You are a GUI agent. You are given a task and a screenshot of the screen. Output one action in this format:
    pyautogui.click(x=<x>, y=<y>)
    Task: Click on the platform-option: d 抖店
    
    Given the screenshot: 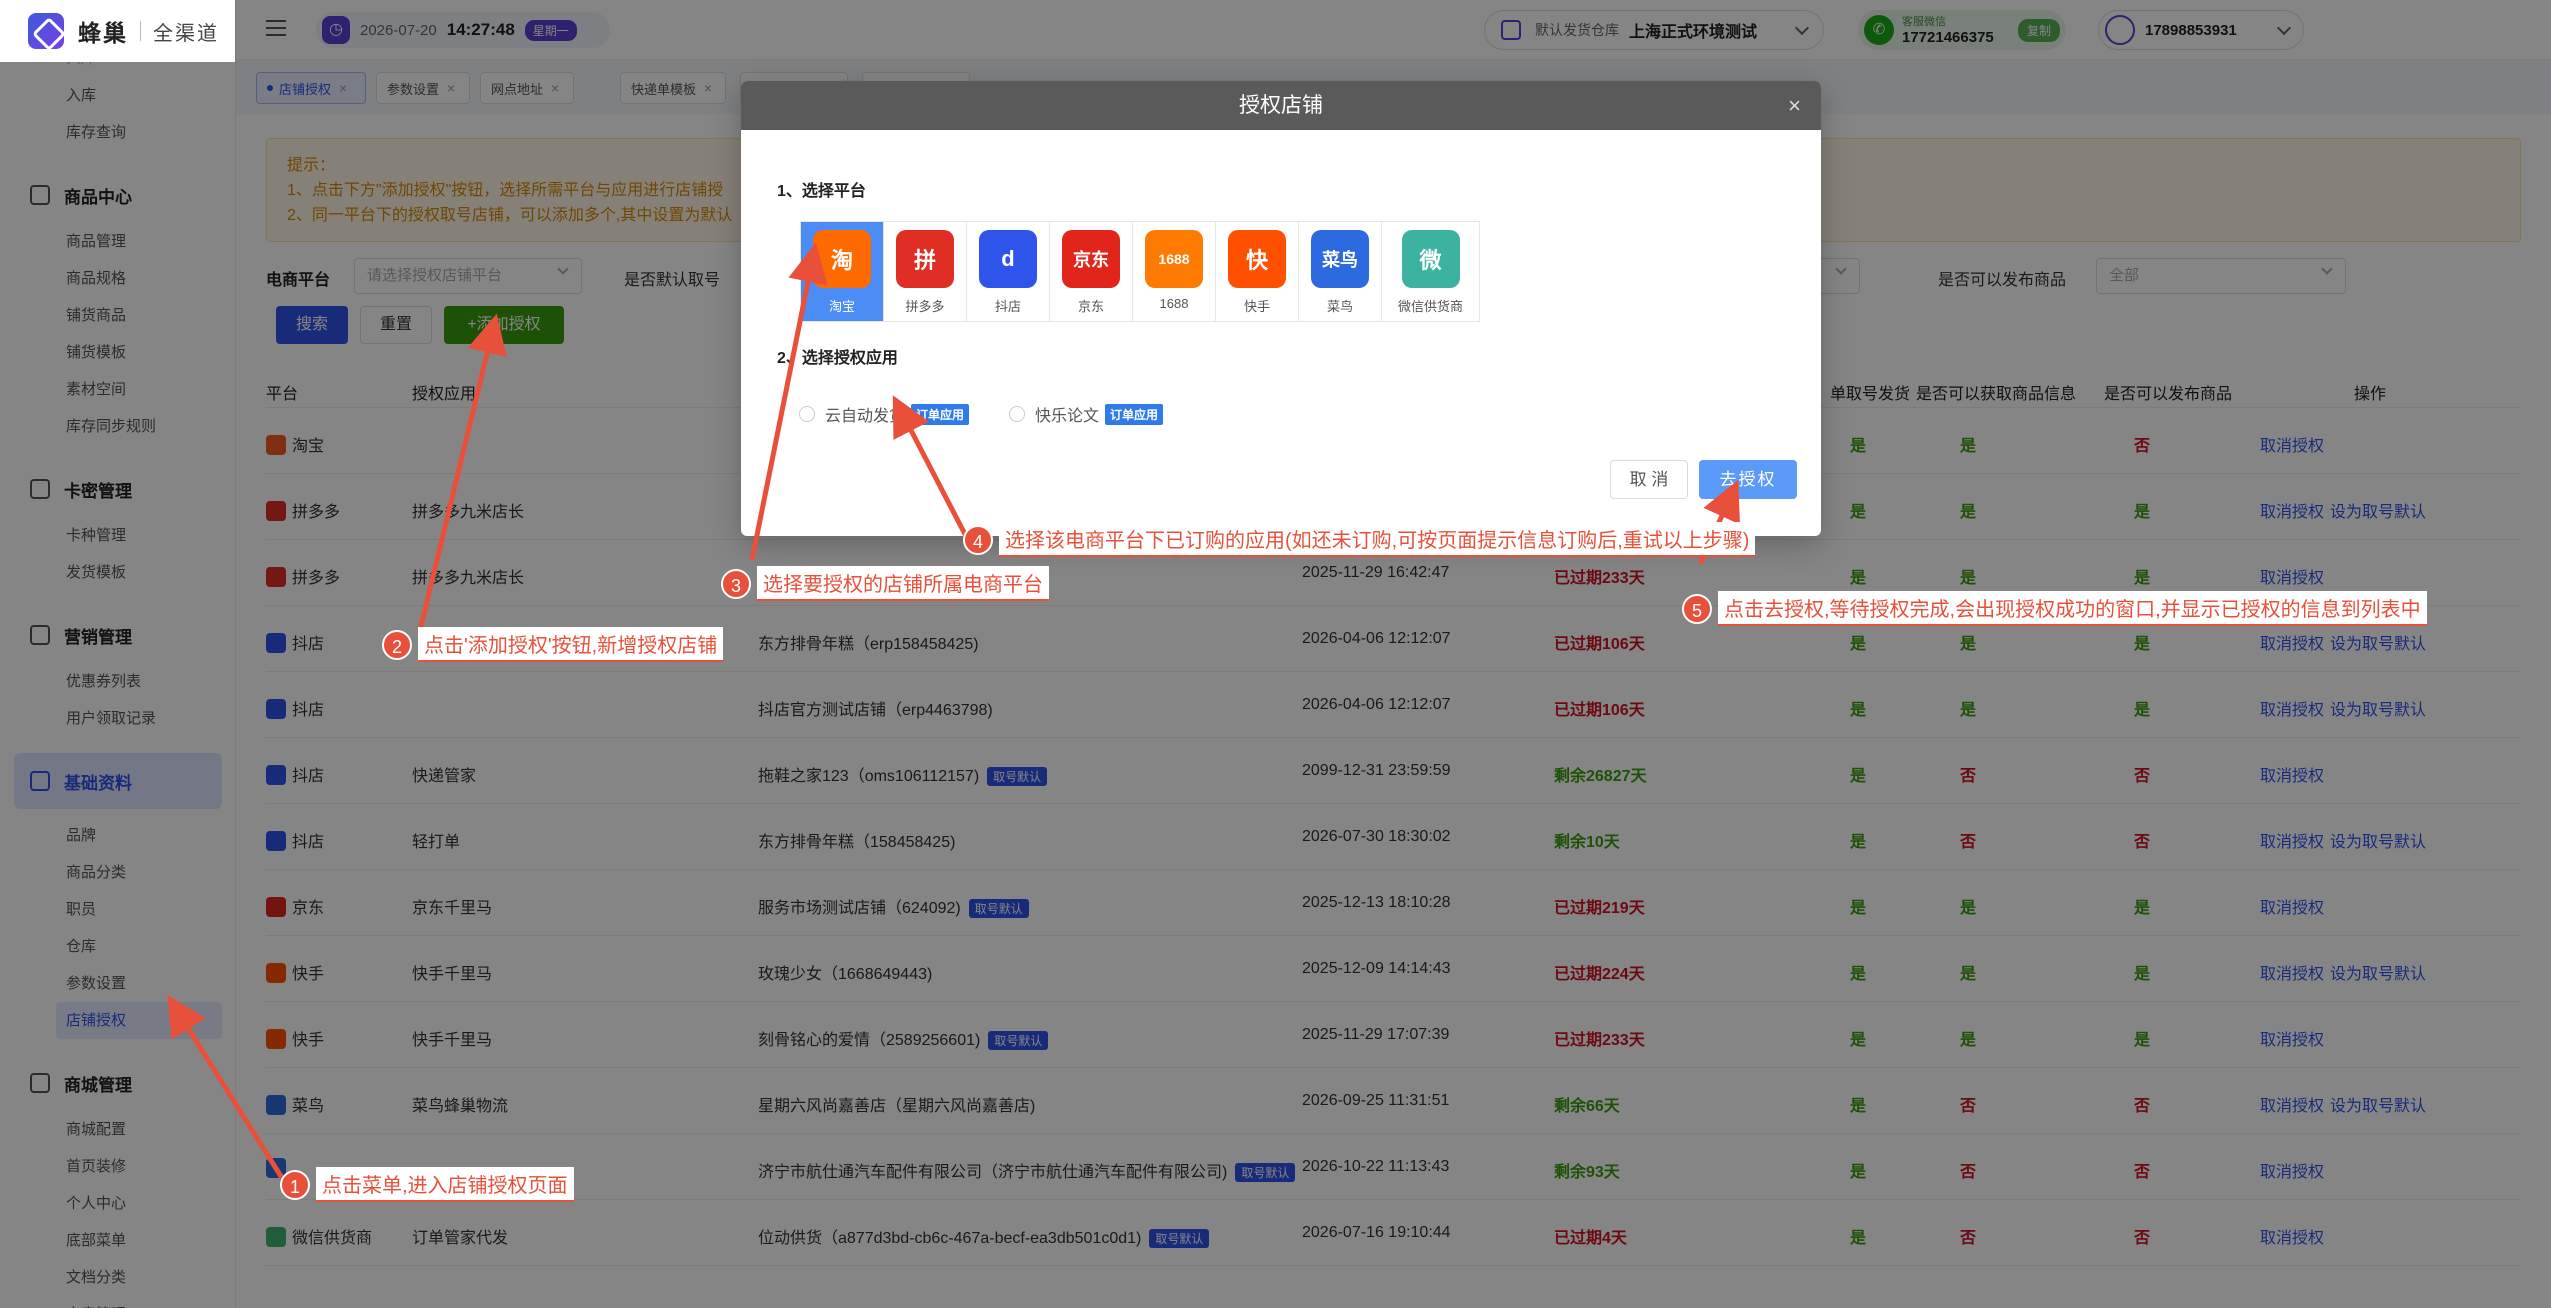 What is the action you would take?
    pyautogui.click(x=1008, y=271)
    